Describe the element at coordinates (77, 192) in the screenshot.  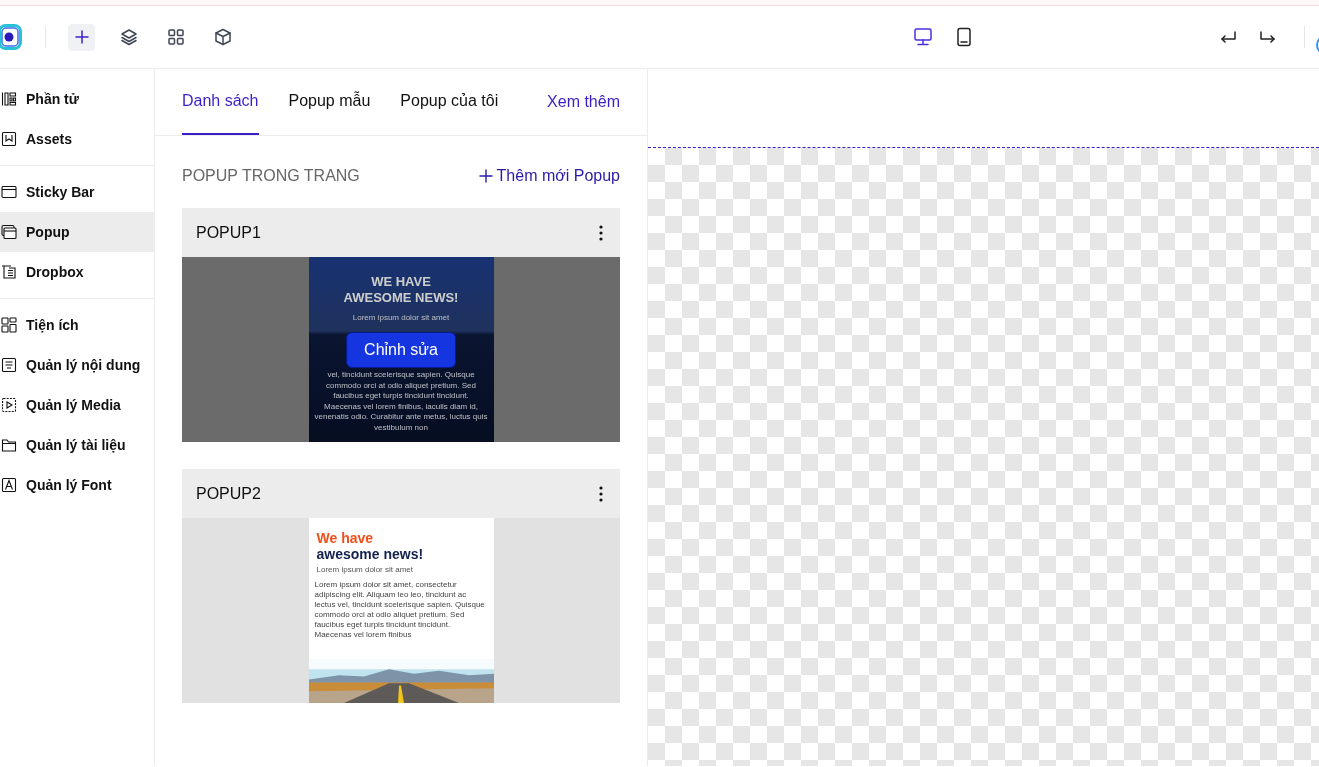
I see `sidebar-item: Sticky Bar` at that location.